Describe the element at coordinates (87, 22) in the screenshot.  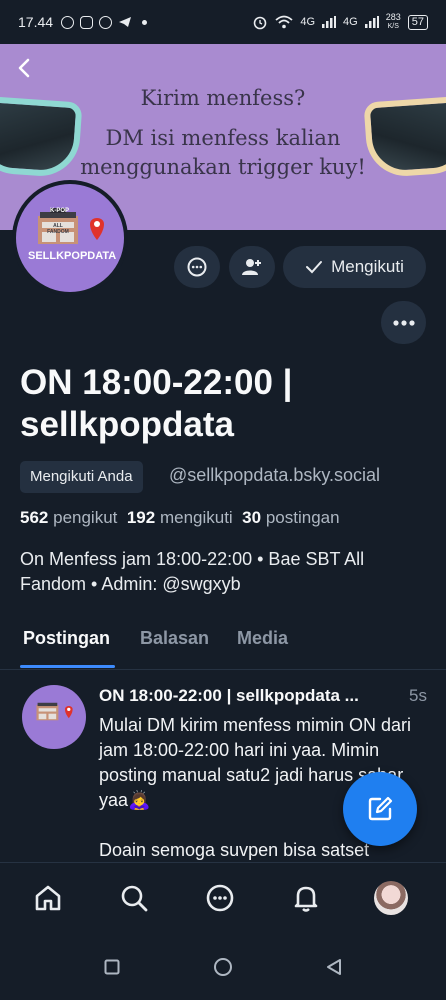
I see `instagram-icon` at that location.